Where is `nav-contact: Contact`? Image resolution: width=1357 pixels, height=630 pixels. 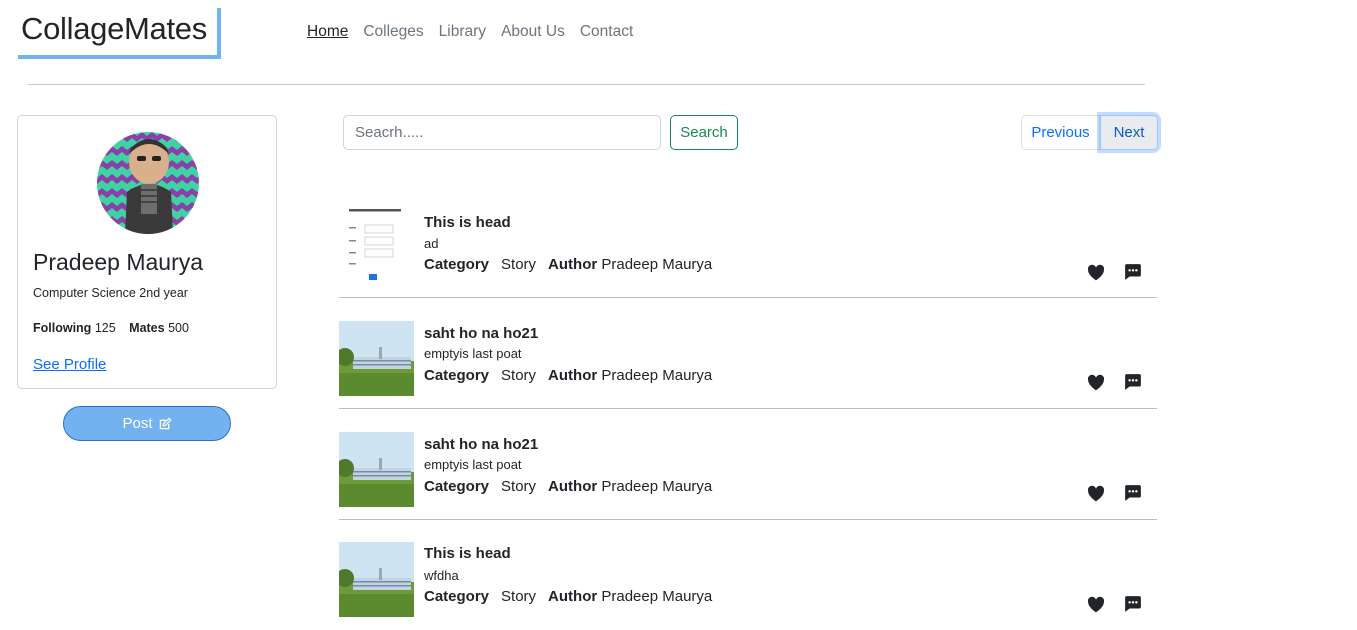
nav-contact: Contact is located at coordinates (606, 32).